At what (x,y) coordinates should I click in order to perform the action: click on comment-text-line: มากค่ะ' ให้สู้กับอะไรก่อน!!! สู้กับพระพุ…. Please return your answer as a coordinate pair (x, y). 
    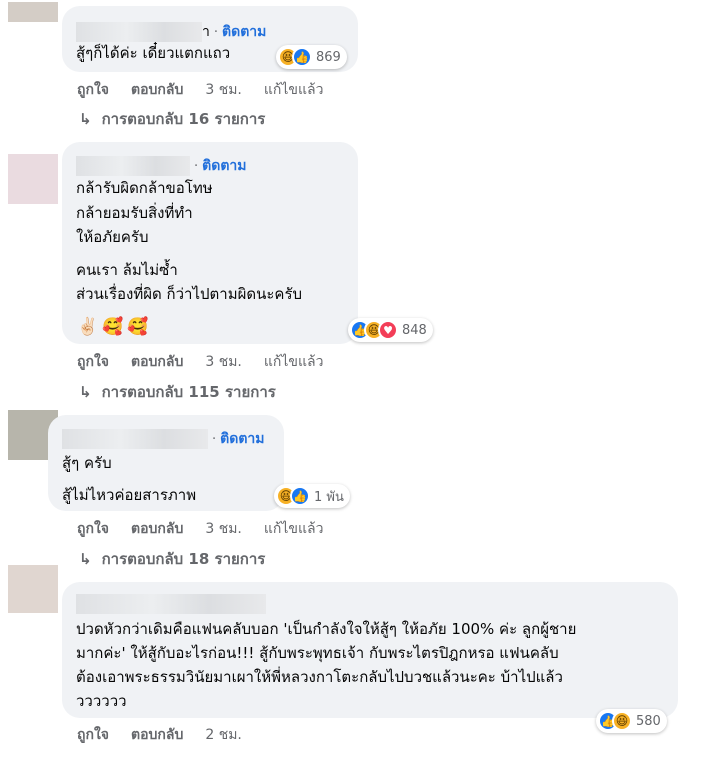
    Looking at the image, I should click on (317, 653).